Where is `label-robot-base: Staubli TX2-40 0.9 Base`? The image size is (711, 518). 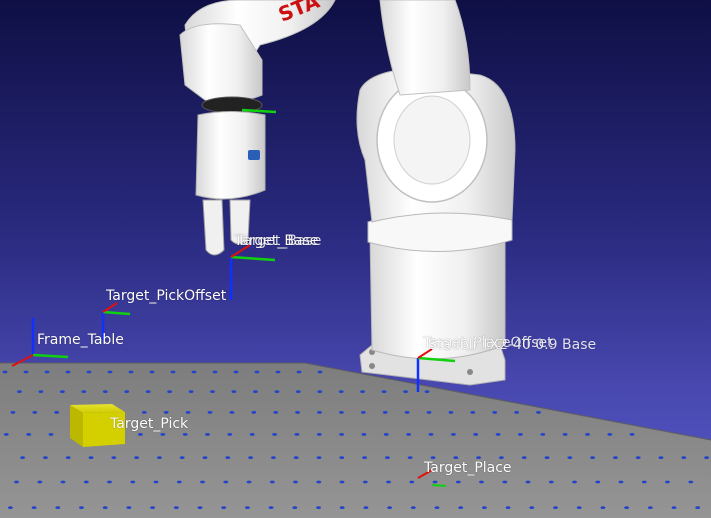 label-robot-base: Staubli TX2-40 0.9 Base is located at coordinates (512, 345).